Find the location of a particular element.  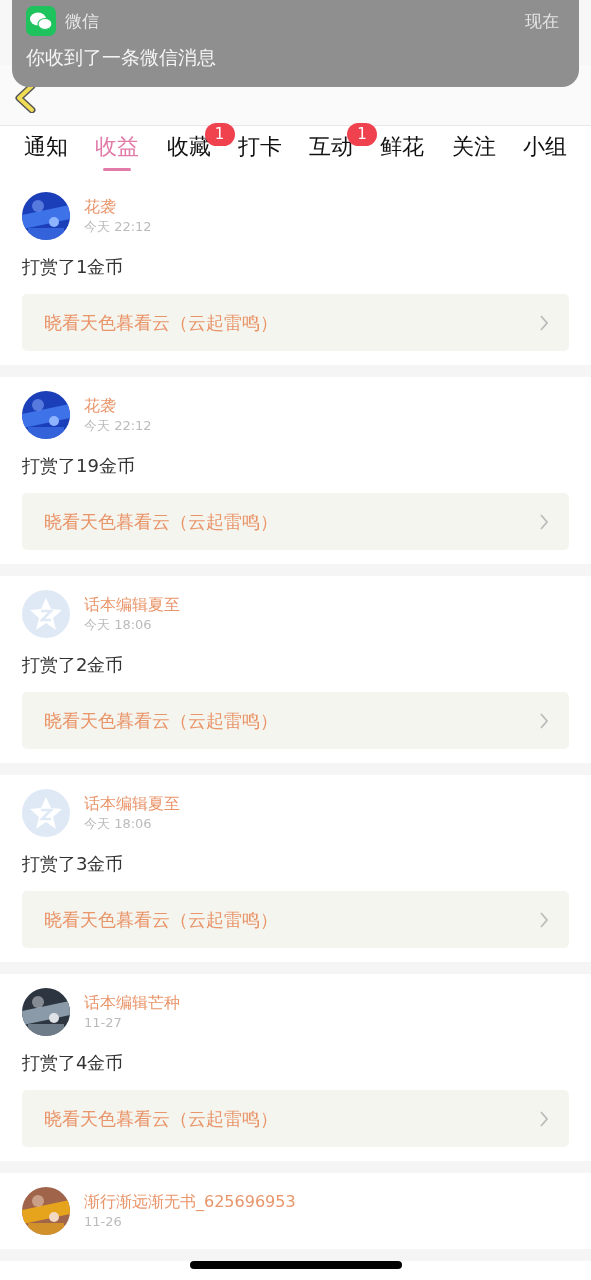

tab: 通知 is located at coordinates (46, 151).